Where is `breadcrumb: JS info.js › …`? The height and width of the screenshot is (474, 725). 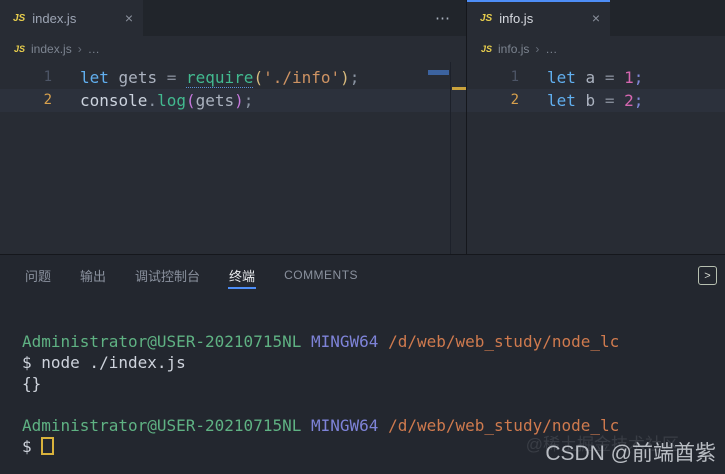 breadcrumb: JS info.js › … is located at coordinates (596, 49).